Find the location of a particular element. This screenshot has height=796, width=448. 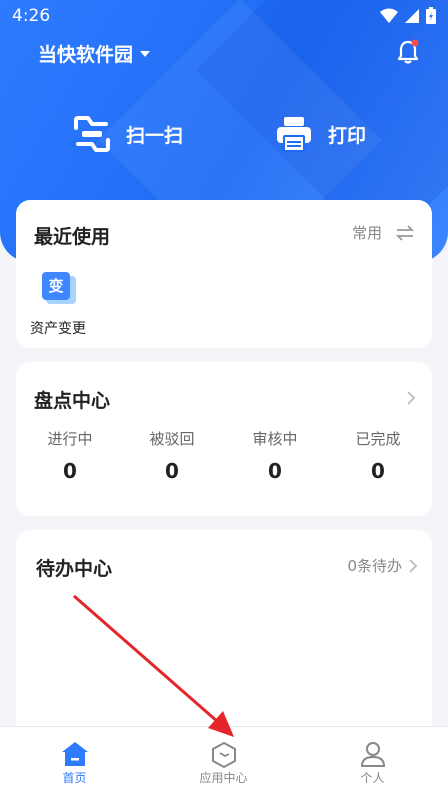

stat-under-review: 审核中 0 is located at coordinates (275, 455).